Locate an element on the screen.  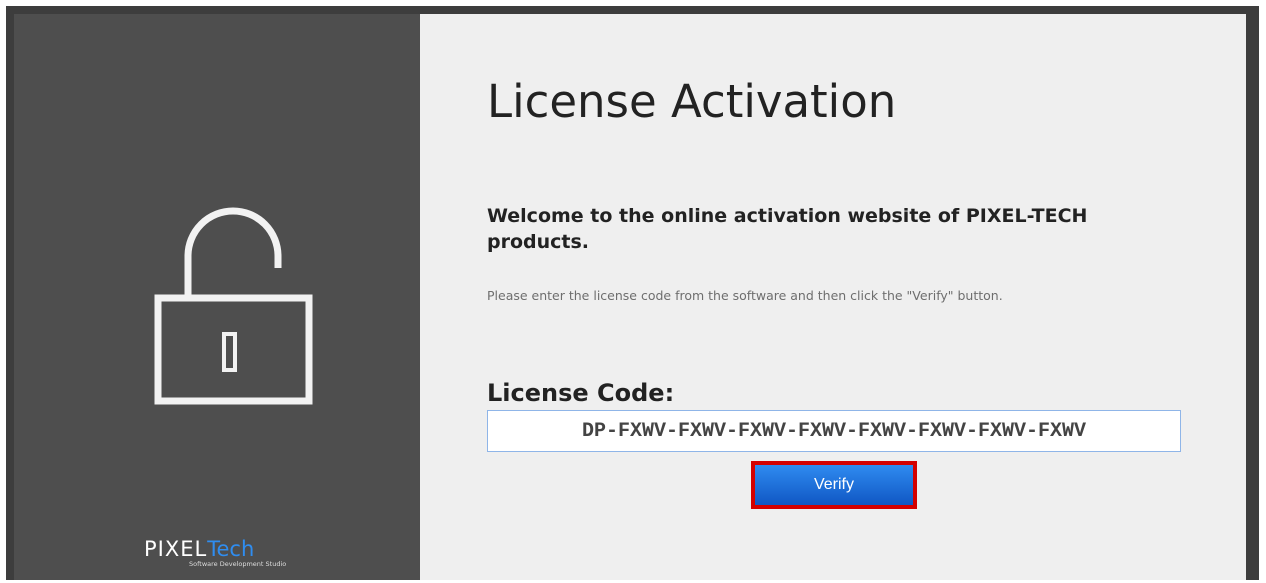
logo-wordmark: PIXELTech is located at coordinates (199, 549).